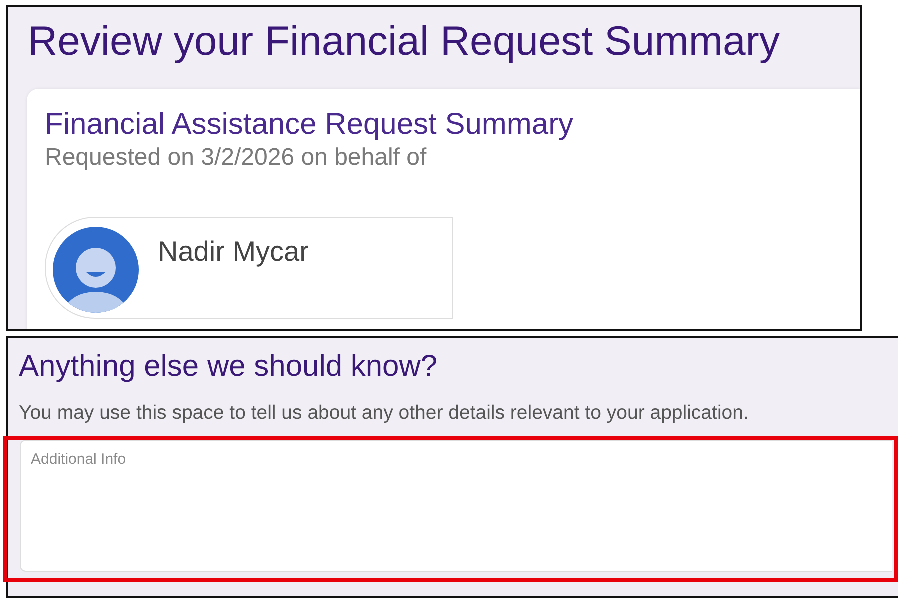 This screenshot has width=898, height=602. I want to click on request-date-text: Requested on 3/2/2026 on behalf of, so click(236, 158).